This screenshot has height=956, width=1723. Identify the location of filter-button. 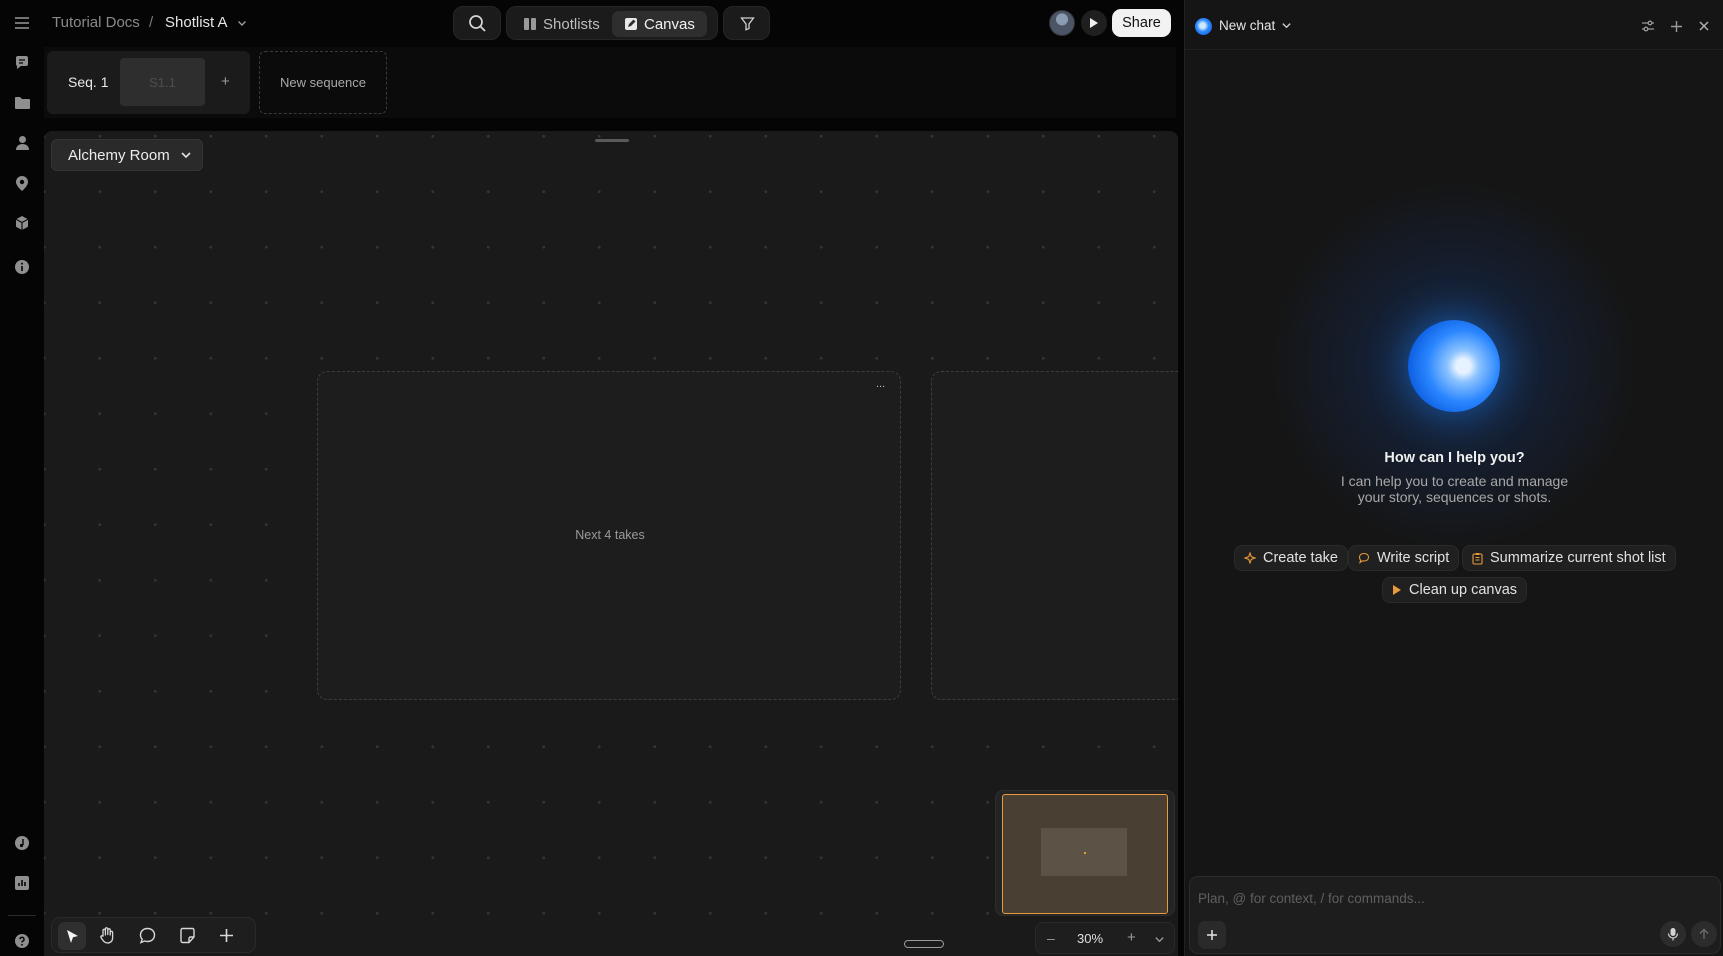
(746, 23).